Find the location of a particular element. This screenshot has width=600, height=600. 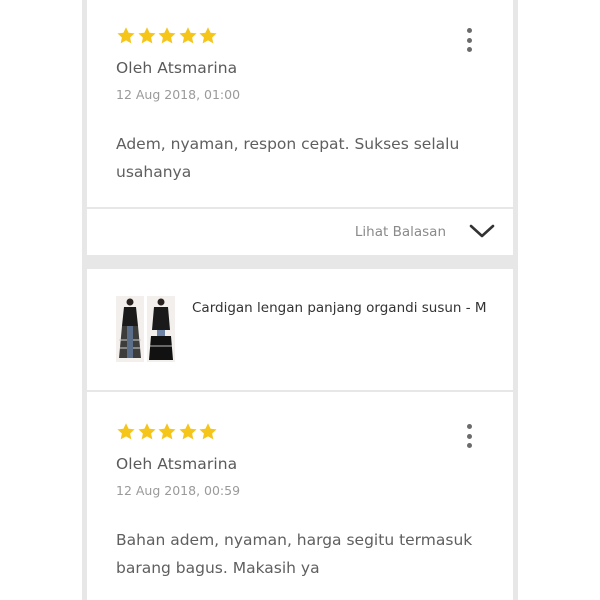

view-replies-label: Lihat Balasan is located at coordinates (400, 232).